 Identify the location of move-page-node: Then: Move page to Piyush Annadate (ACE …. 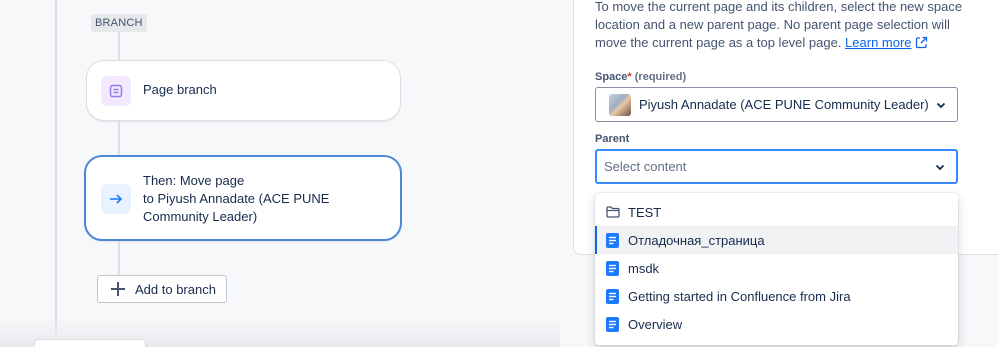
(243, 198).